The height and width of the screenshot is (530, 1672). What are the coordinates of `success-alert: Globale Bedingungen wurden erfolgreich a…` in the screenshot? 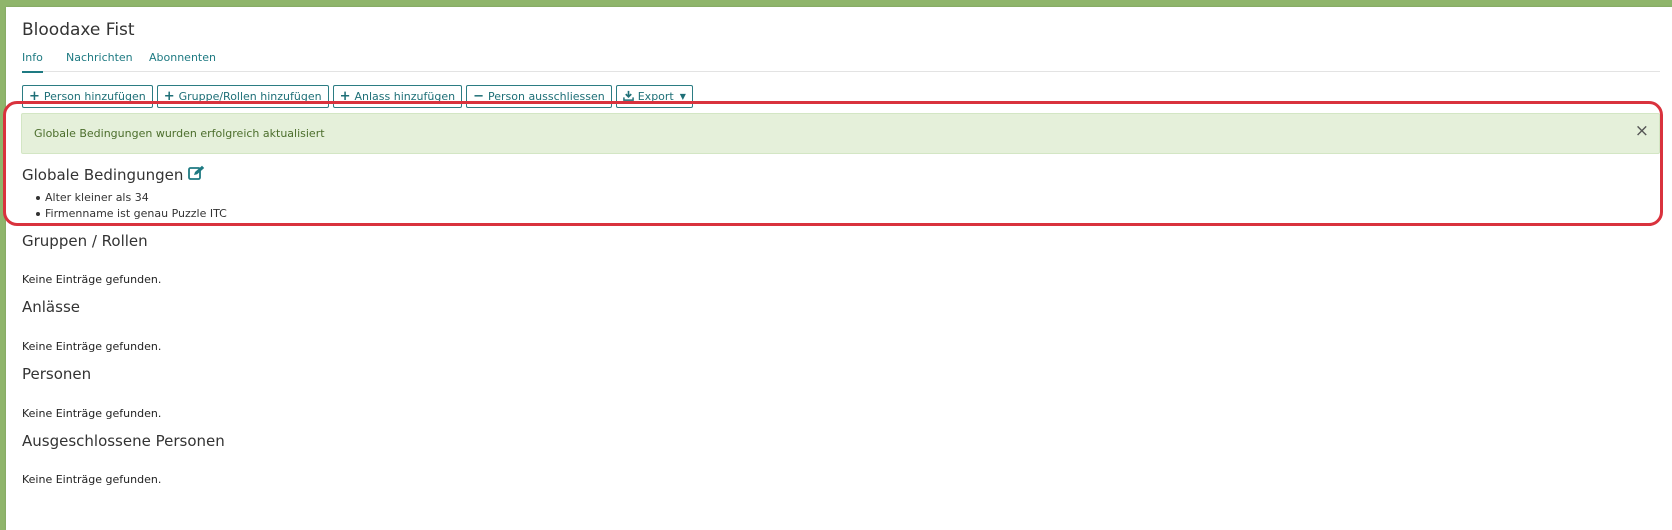 It's located at (840, 133).